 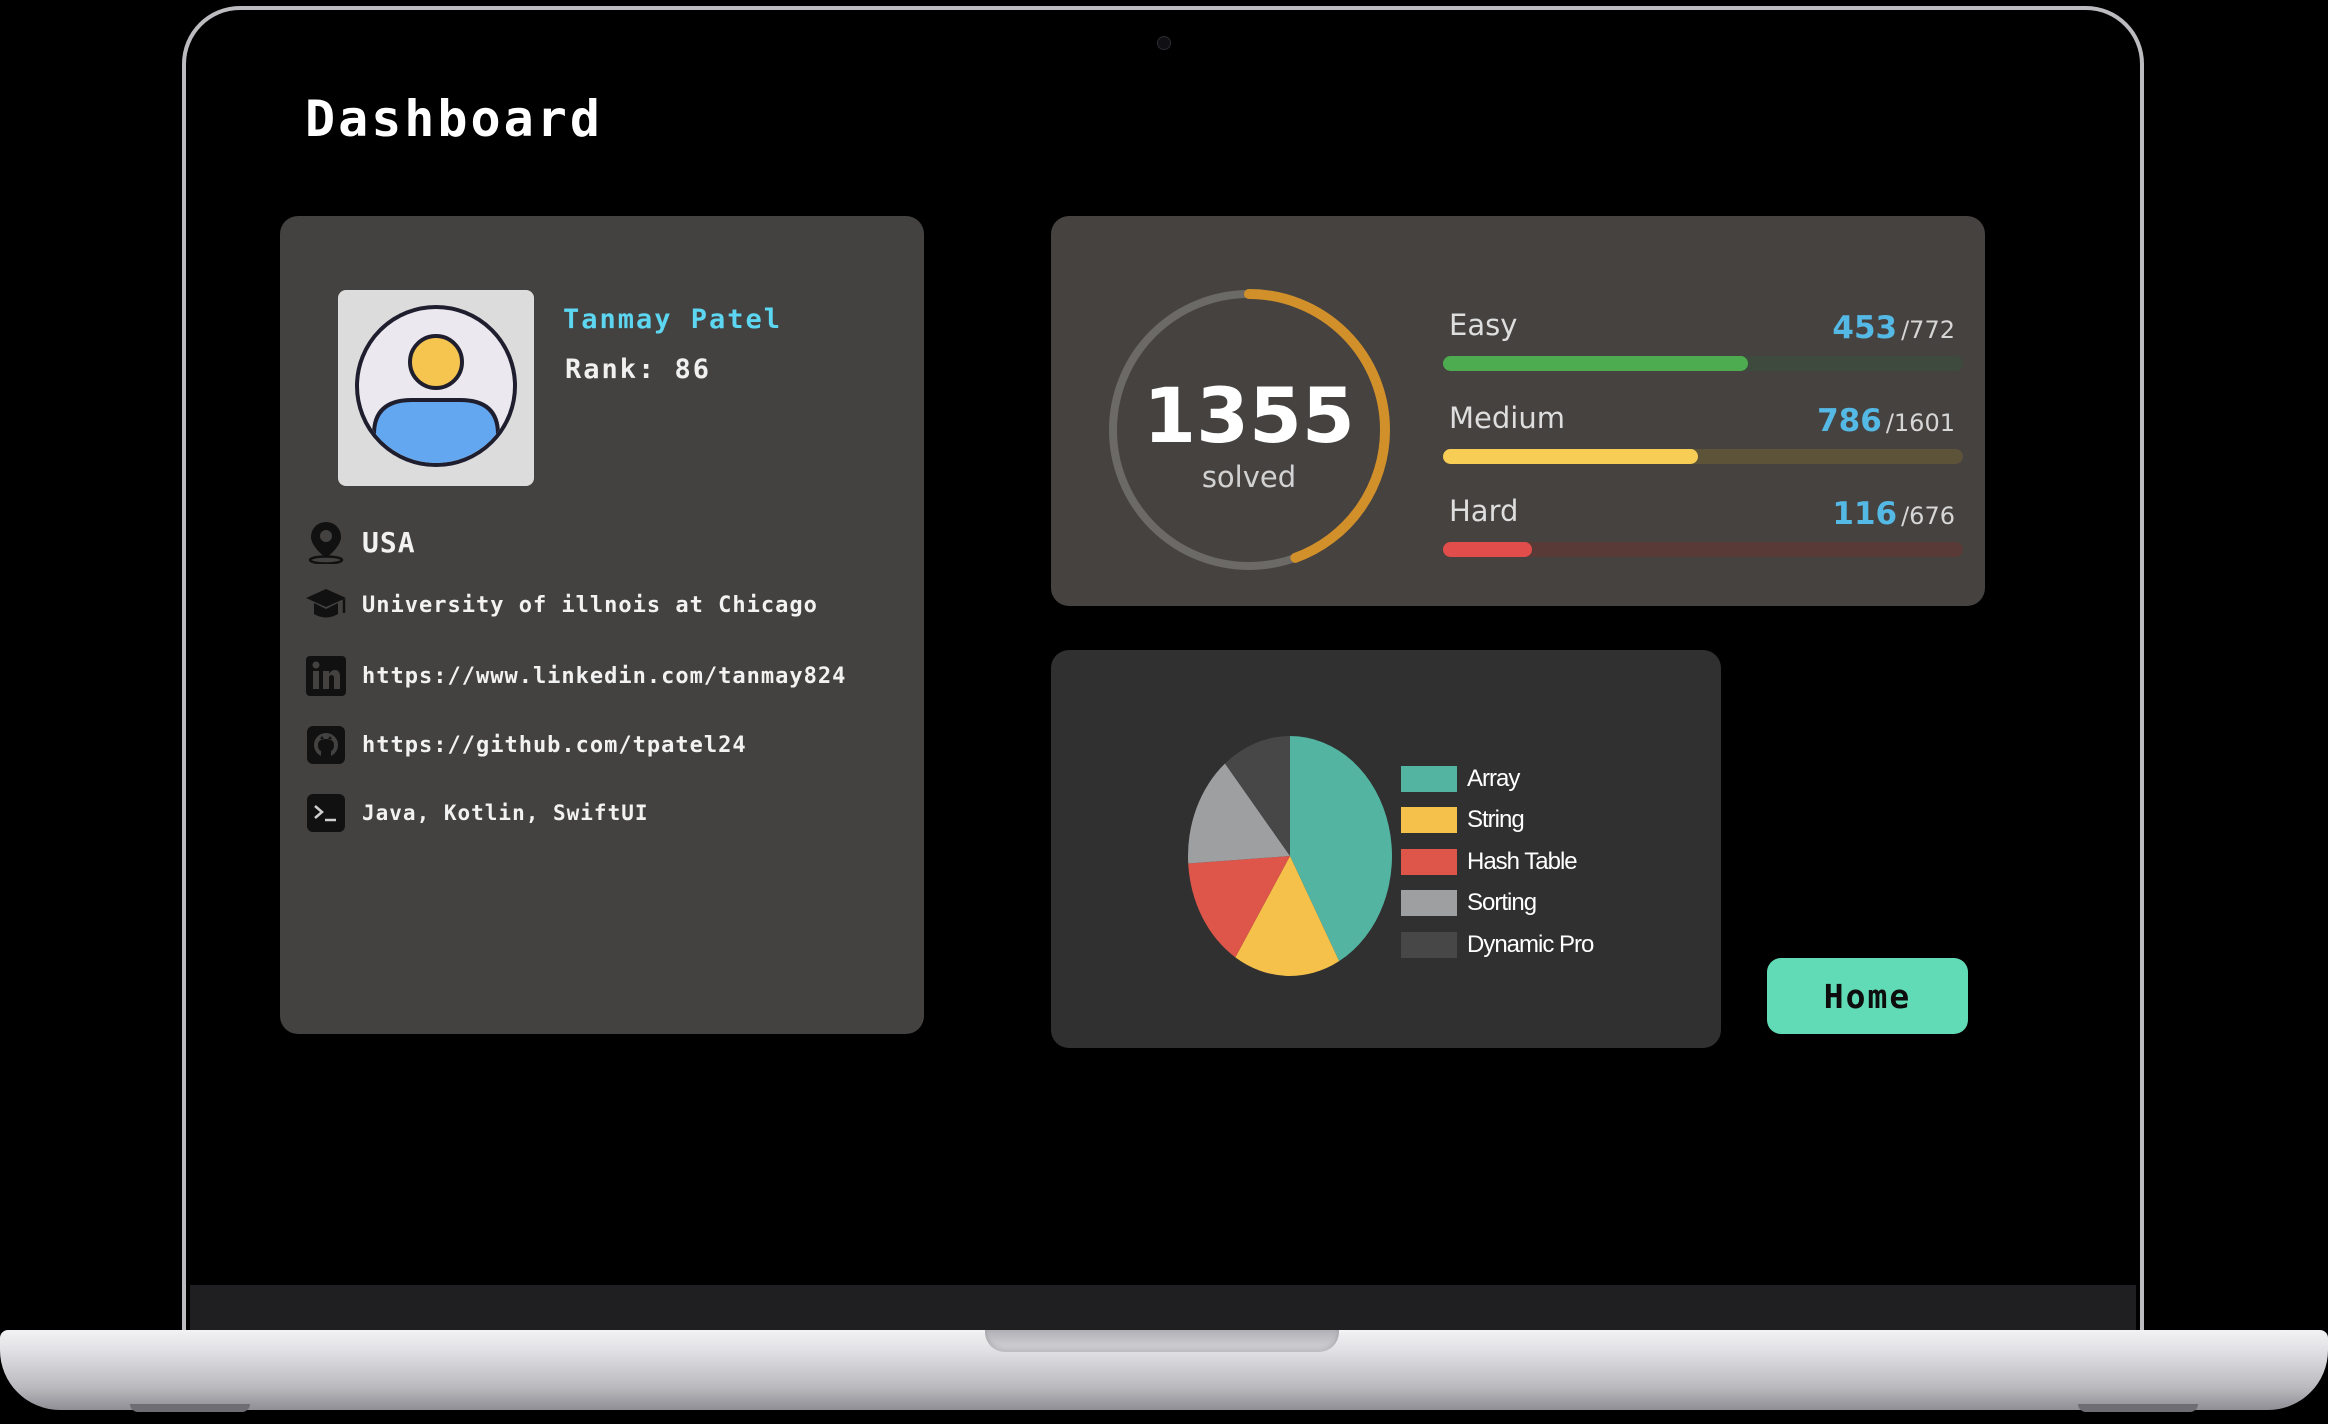 What do you see at coordinates (554, 745) in the screenshot?
I see `github-link: https://github.com/tpatel24` at bounding box center [554, 745].